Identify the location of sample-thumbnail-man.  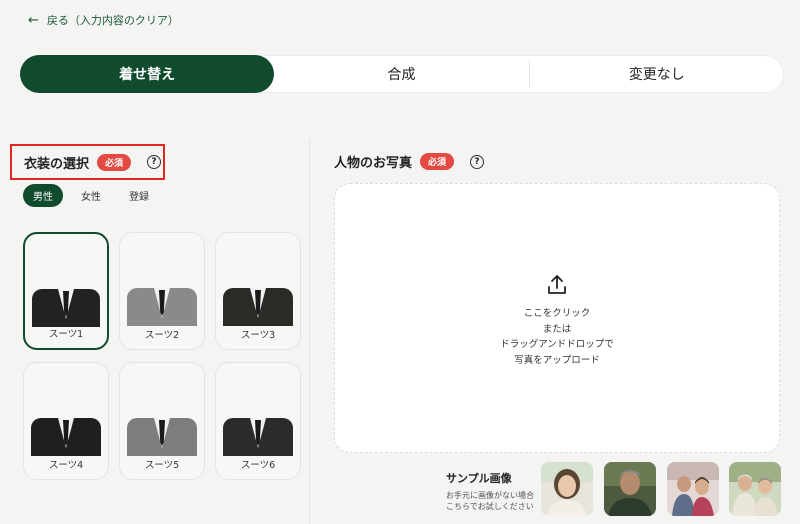
(630, 489).